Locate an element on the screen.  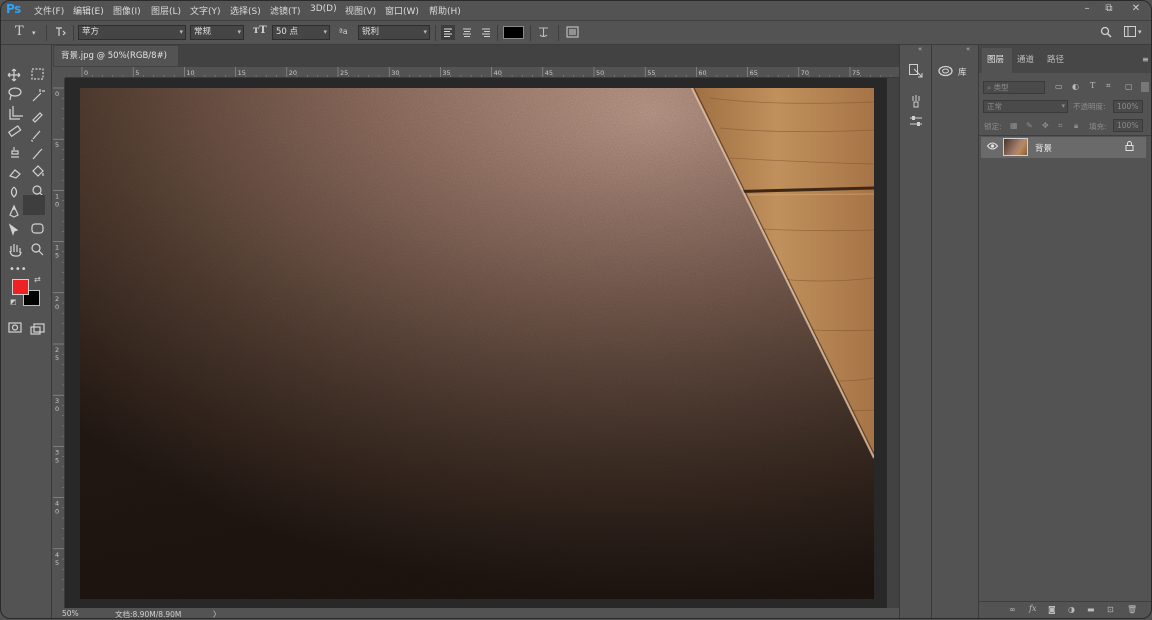
anti-alias-select: 锐利 ▾ is located at coordinates (394, 32).